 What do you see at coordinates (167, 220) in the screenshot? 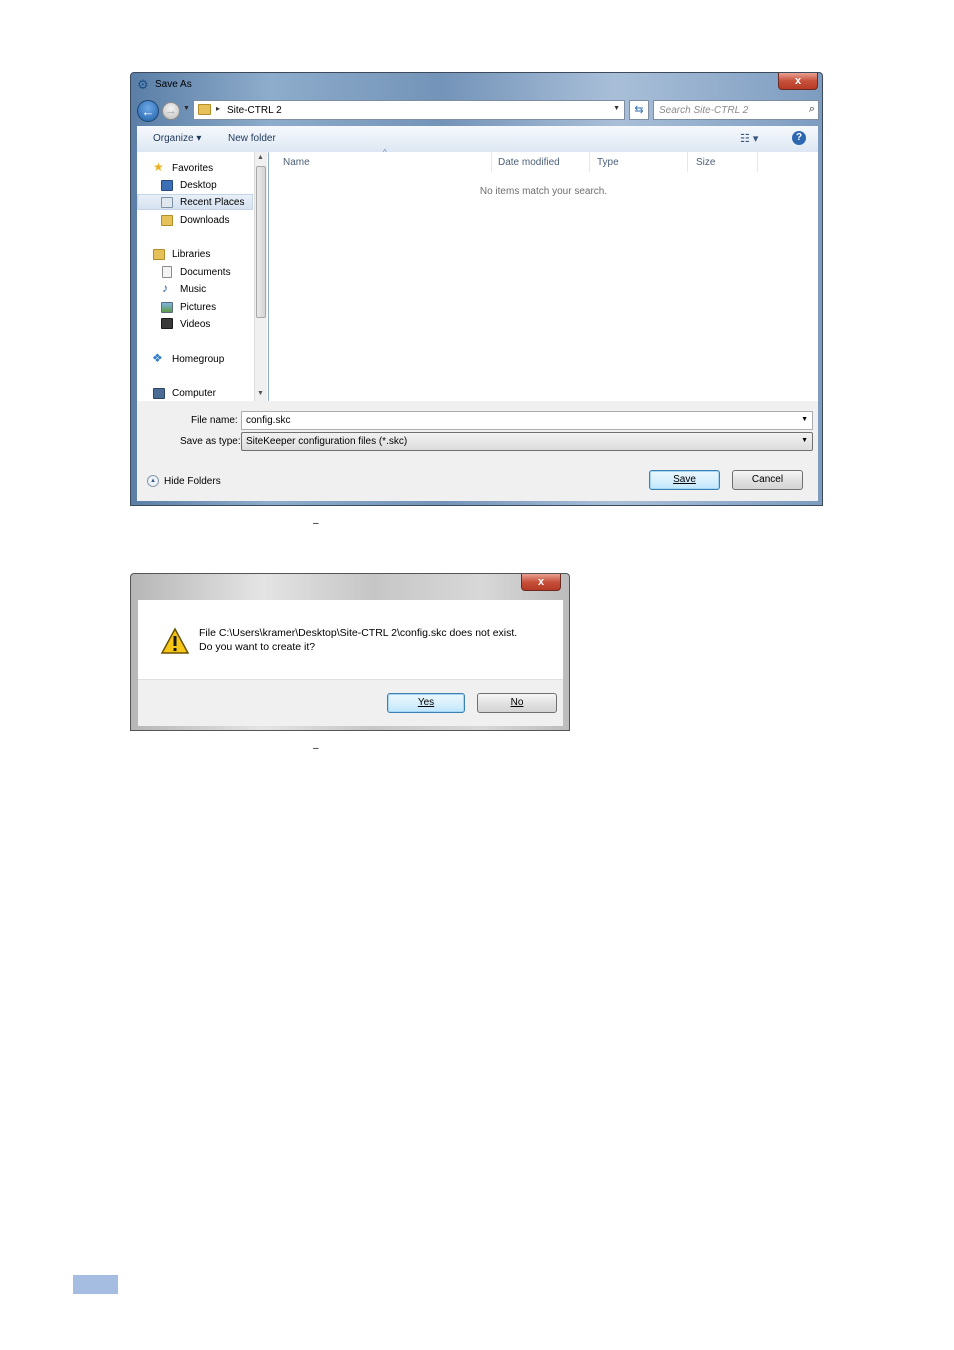
I see `downloads-folder-icon` at bounding box center [167, 220].